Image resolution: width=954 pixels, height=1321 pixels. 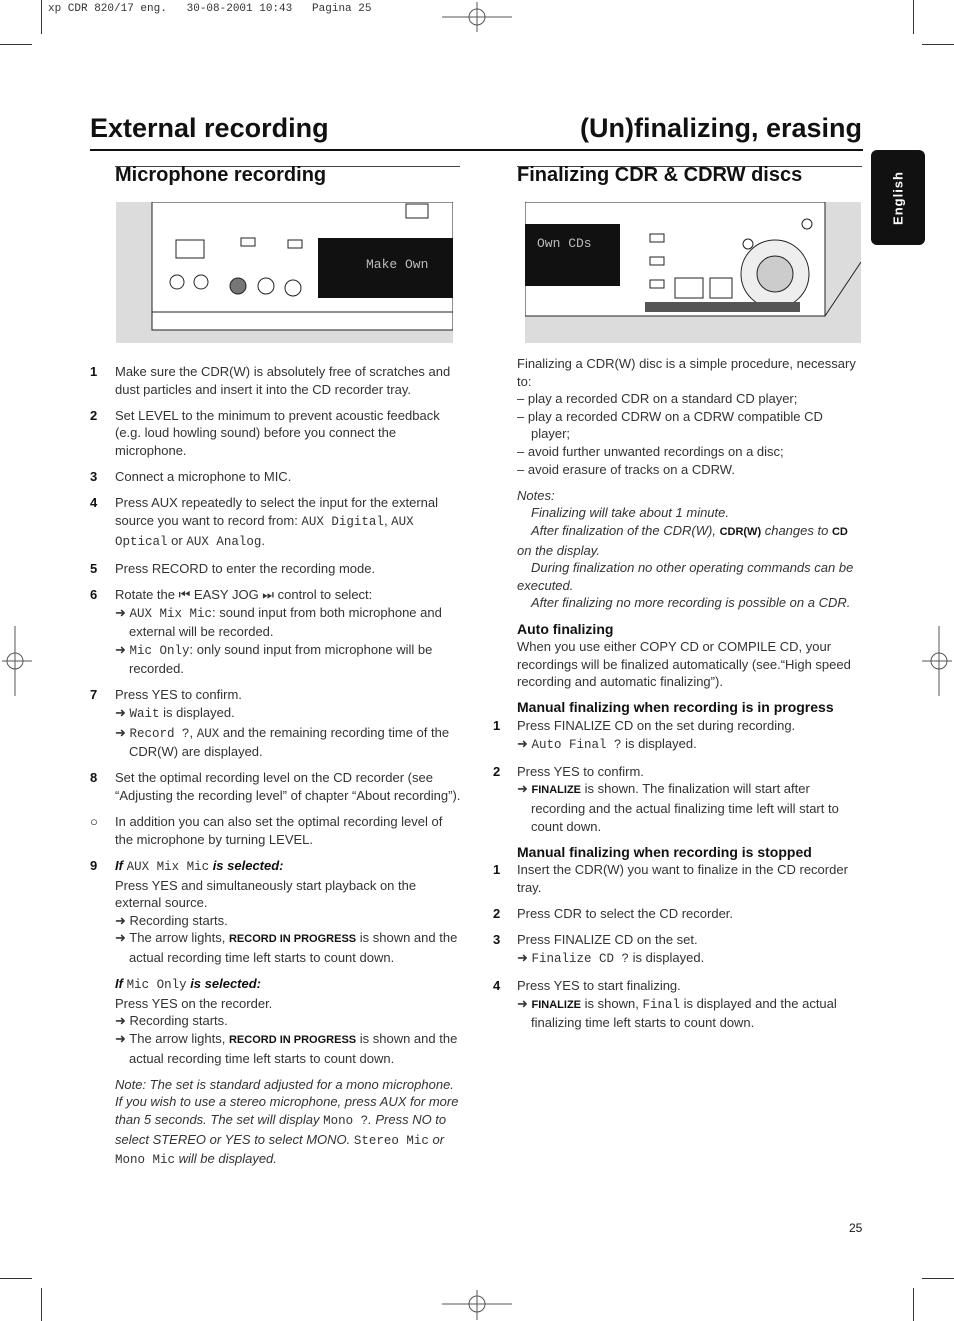 I want to click on text-segment: on the display., so click(x=558, y=550).